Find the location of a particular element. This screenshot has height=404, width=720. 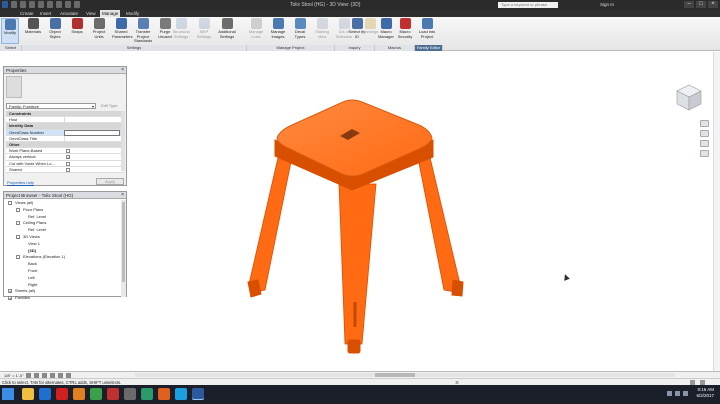

modify-button: Modify is located at coordinates (10, 31).